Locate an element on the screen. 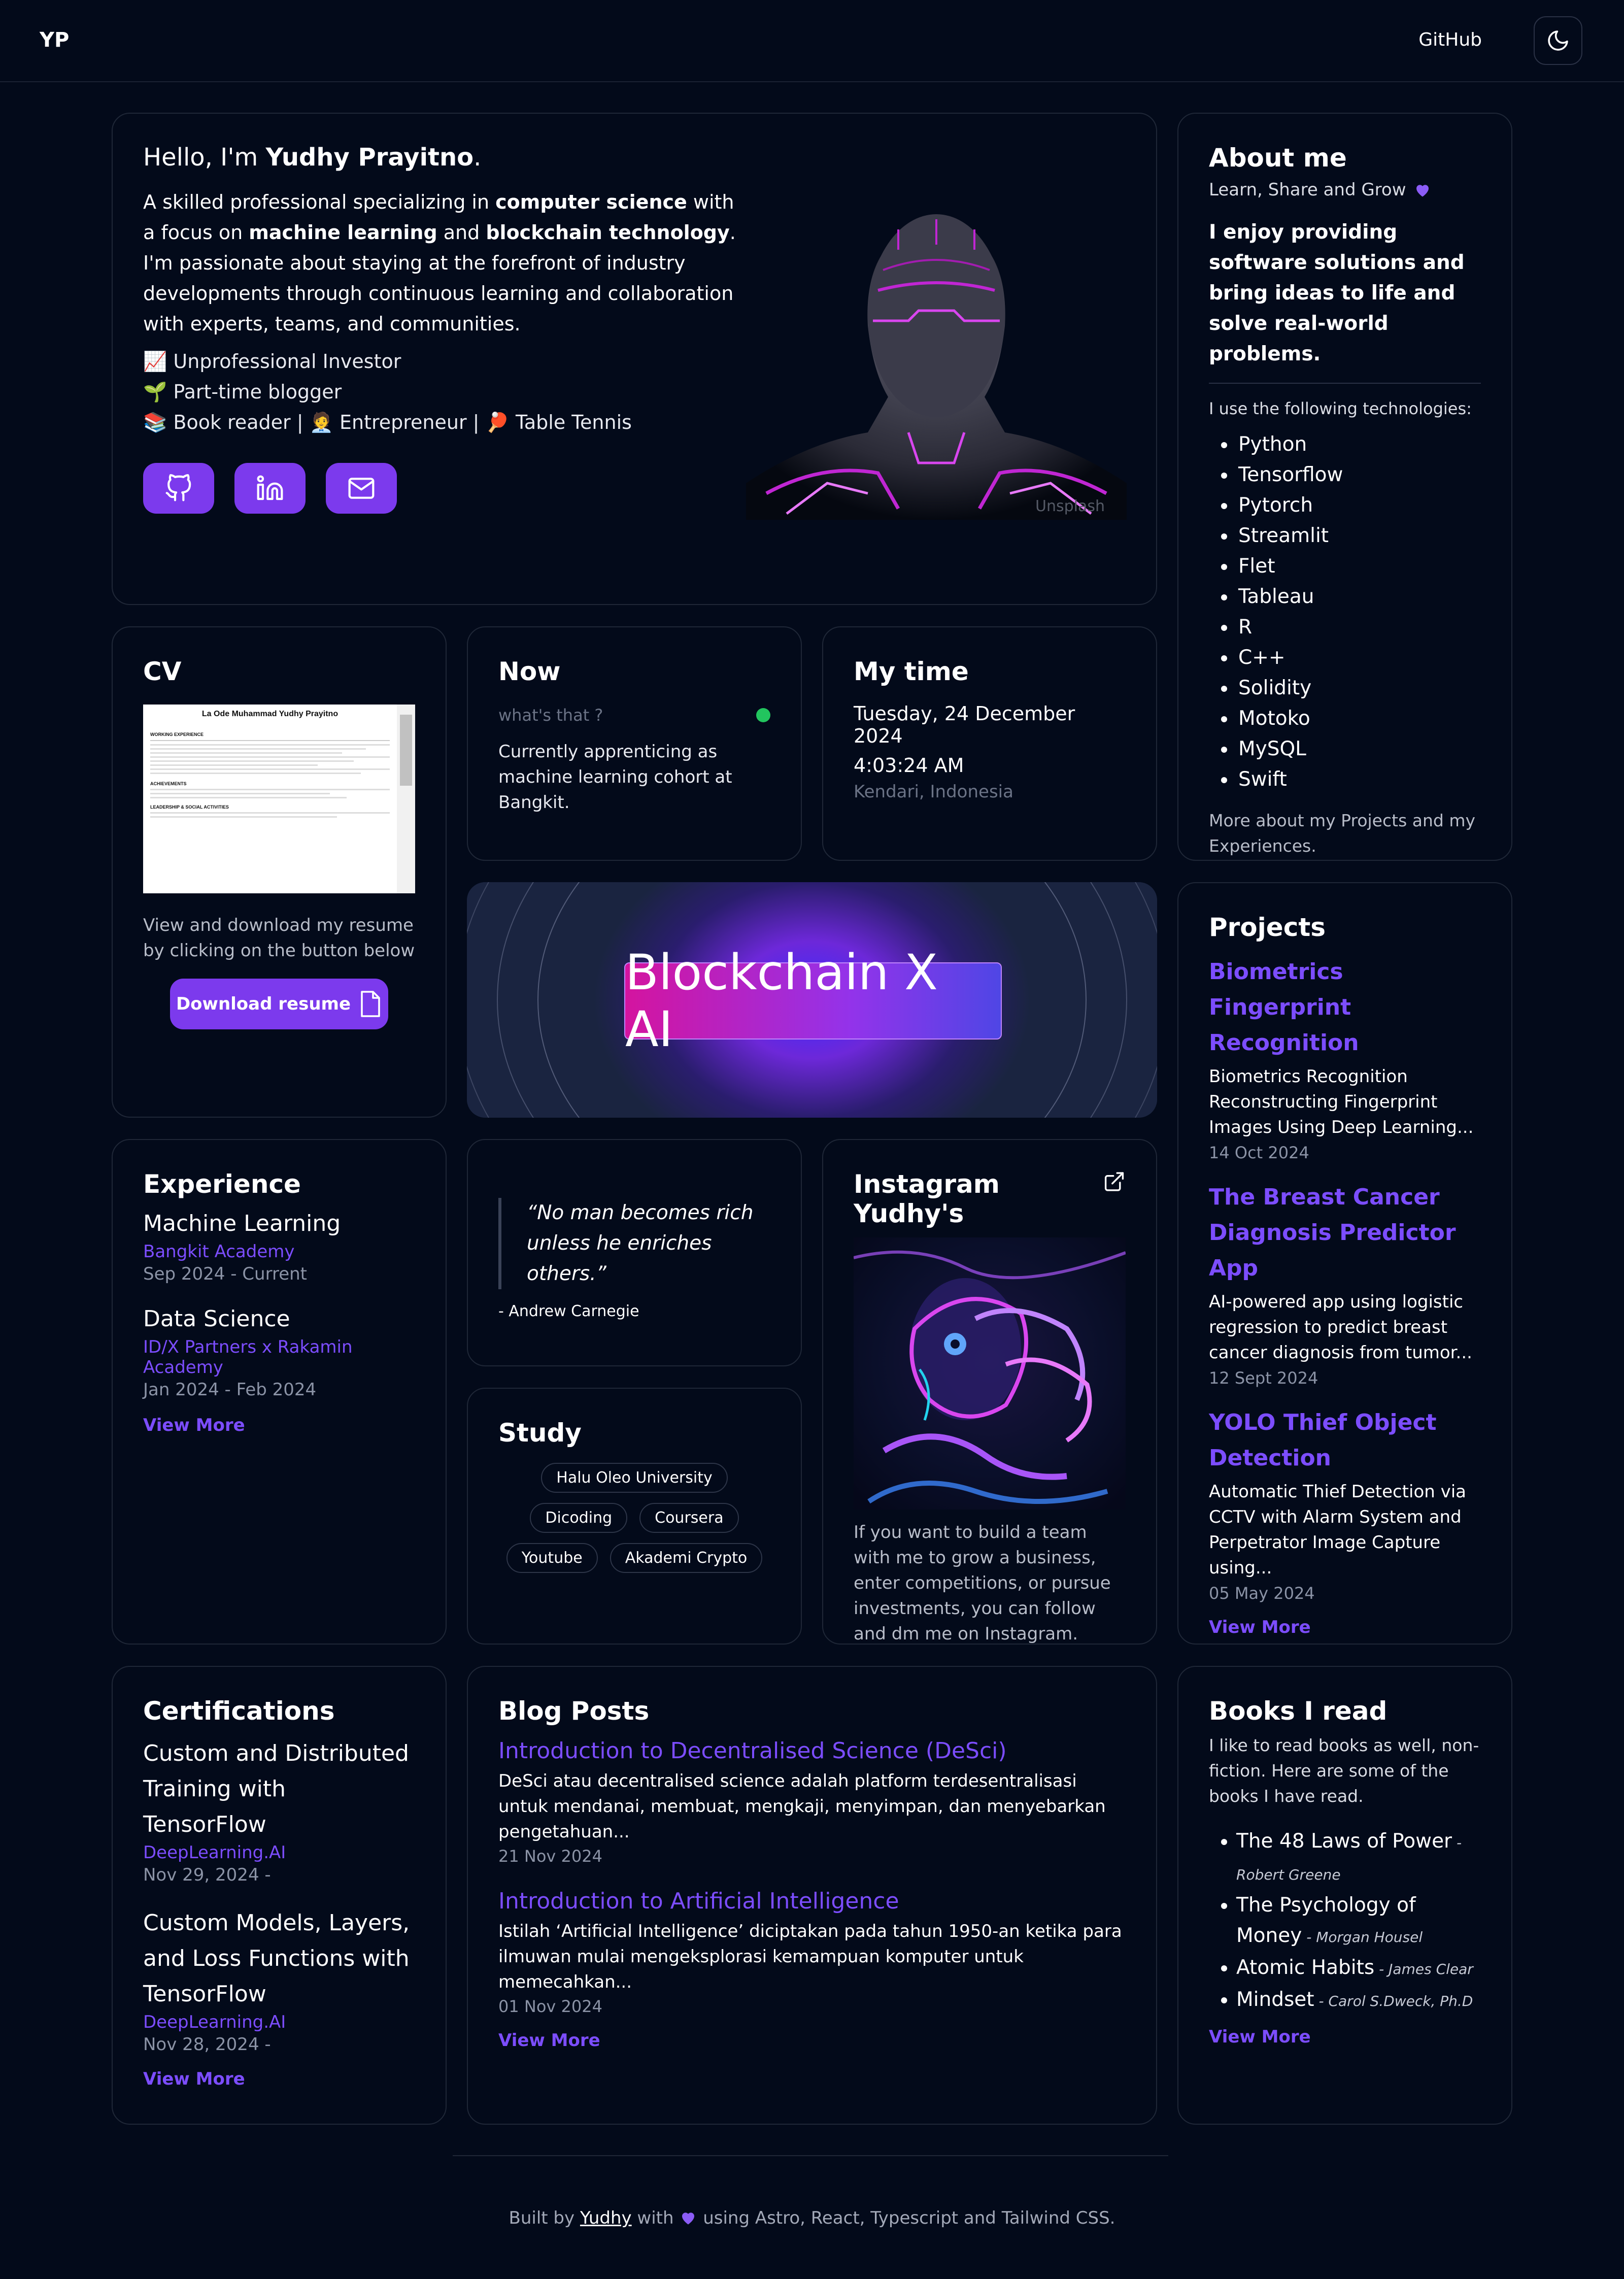 The width and height of the screenshot is (1624, 2279). email-button is located at coordinates (361, 488).